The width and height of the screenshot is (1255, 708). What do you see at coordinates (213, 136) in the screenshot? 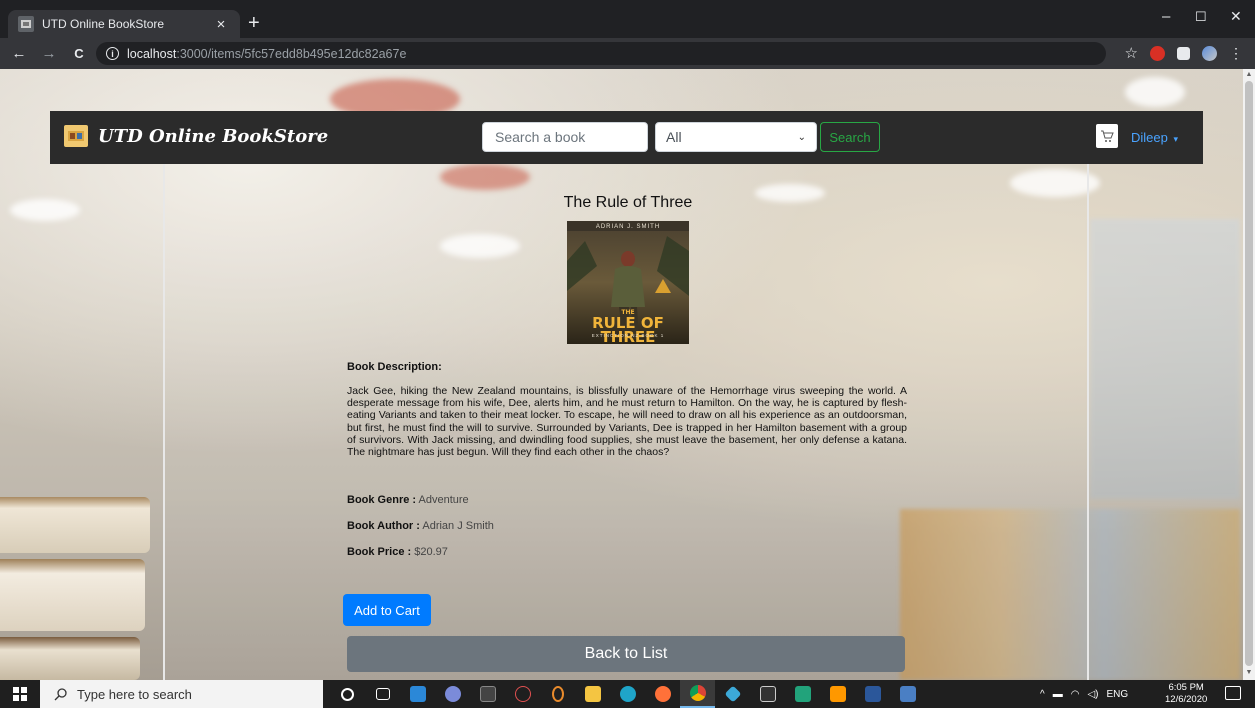
I see `brand-name: UTD Online BookStore` at bounding box center [213, 136].